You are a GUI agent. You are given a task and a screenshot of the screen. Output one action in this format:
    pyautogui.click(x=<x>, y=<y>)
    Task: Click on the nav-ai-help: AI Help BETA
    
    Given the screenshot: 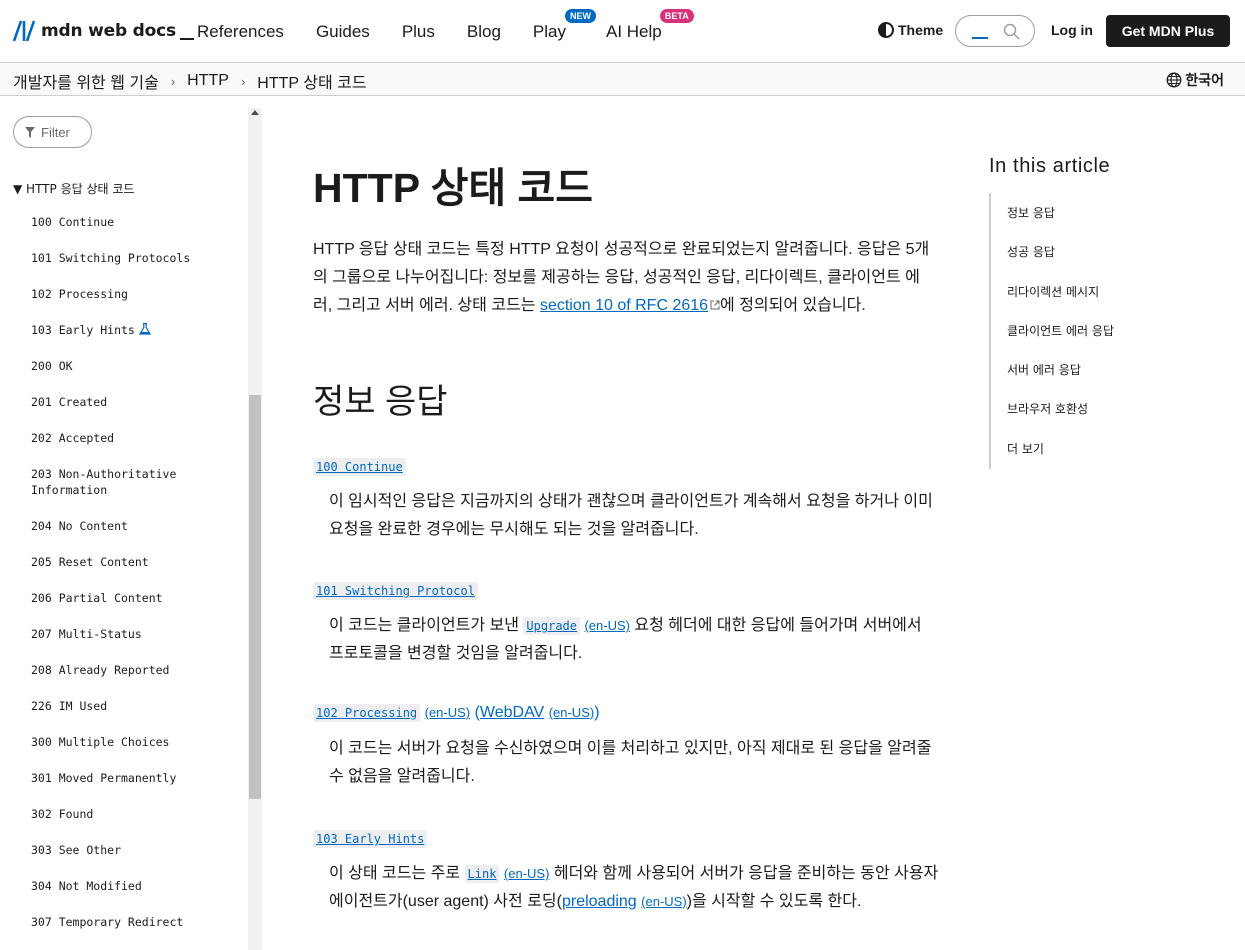 What is the action you would take?
    pyautogui.click(x=650, y=25)
    